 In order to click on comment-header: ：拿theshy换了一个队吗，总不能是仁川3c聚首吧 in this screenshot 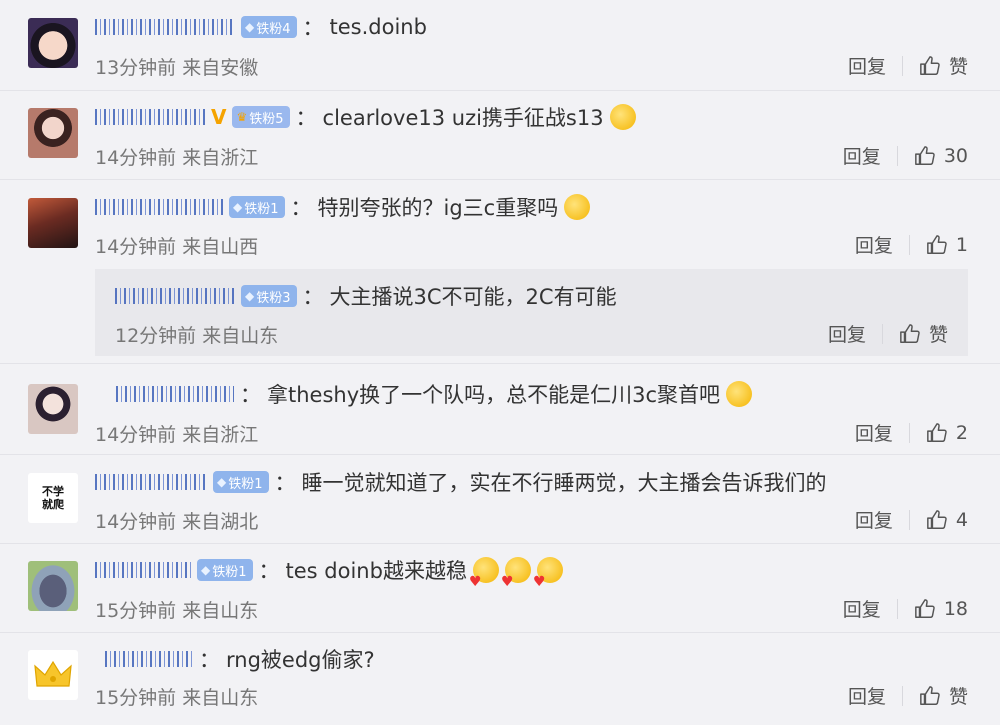, I will do `click(434, 394)`.